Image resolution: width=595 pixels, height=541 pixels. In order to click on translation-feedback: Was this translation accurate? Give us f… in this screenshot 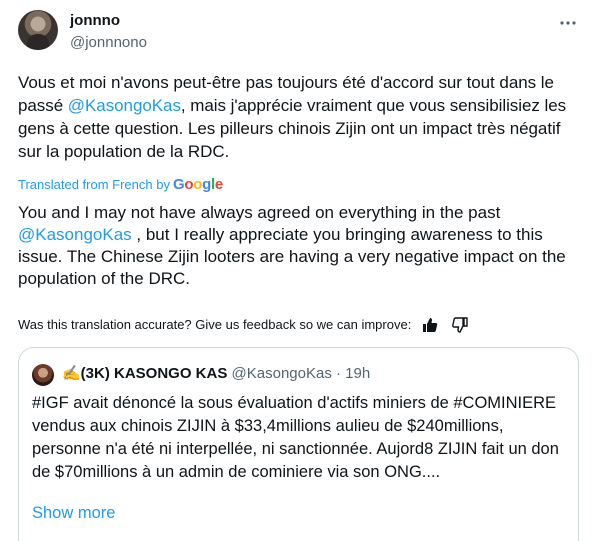, I will do `click(244, 325)`.